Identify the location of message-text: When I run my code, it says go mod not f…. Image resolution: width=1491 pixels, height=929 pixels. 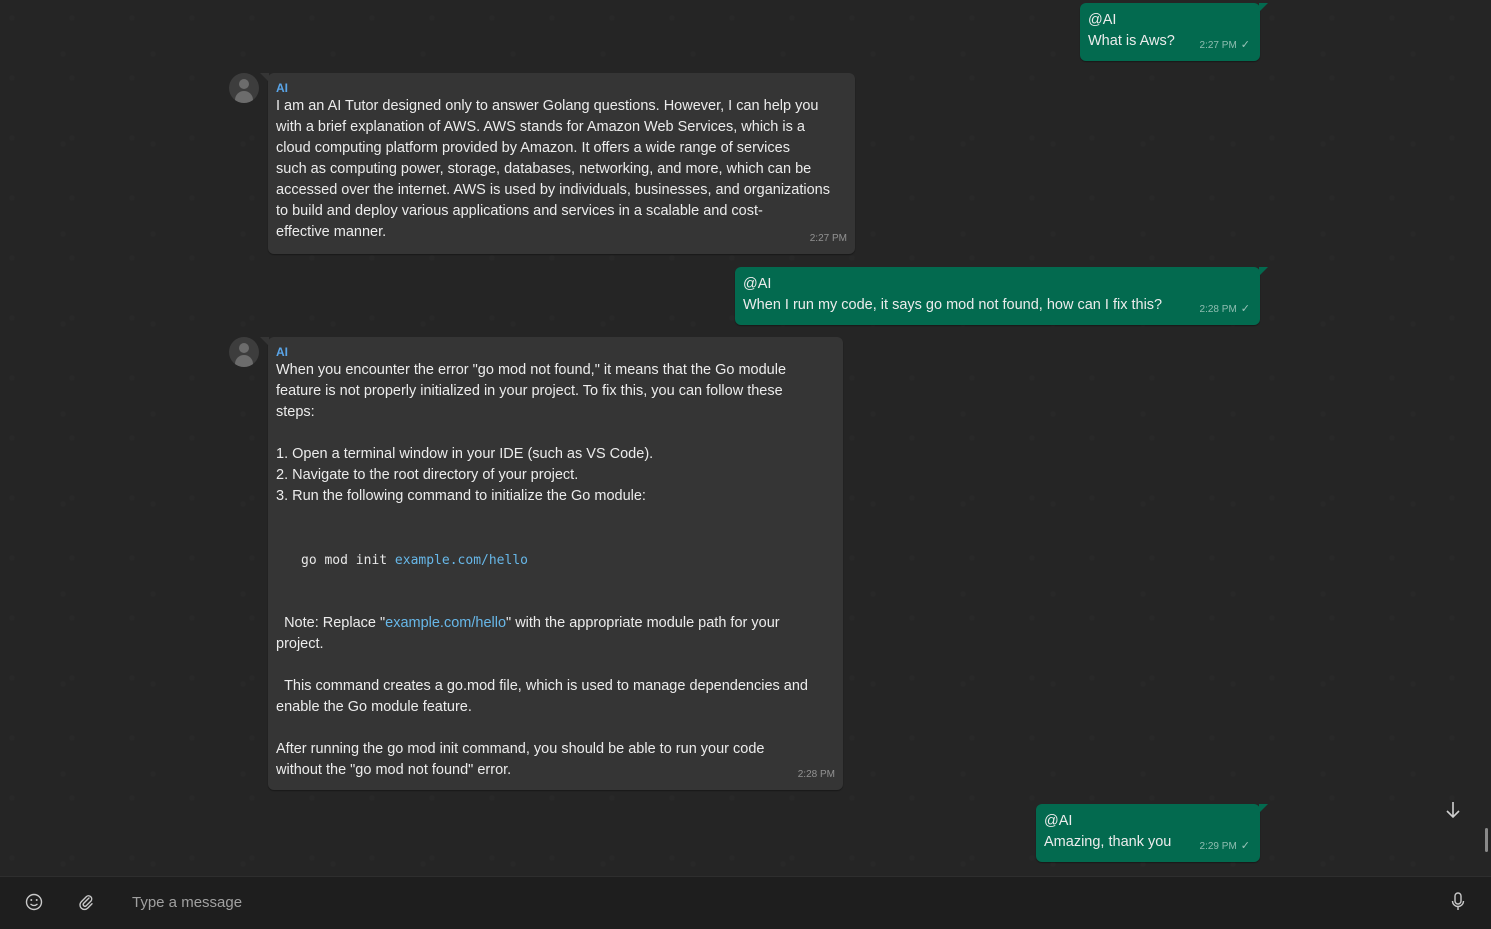
(953, 305).